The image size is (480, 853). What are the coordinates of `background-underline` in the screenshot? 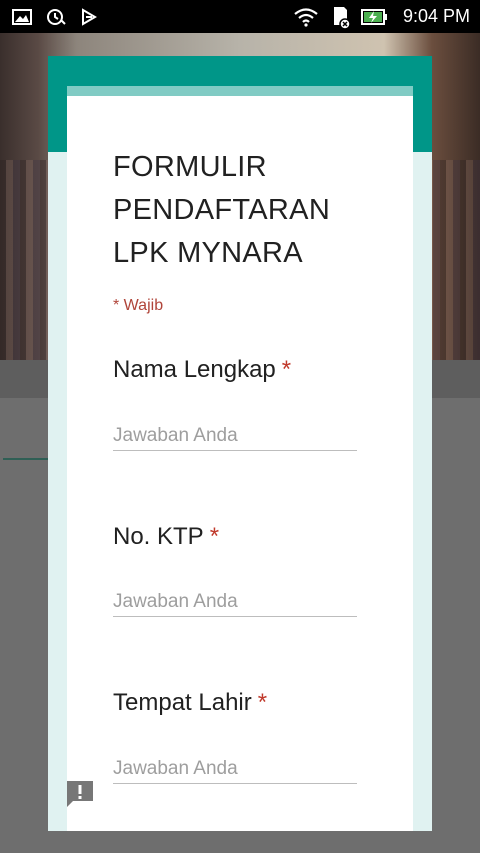 It's located at (26, 459).